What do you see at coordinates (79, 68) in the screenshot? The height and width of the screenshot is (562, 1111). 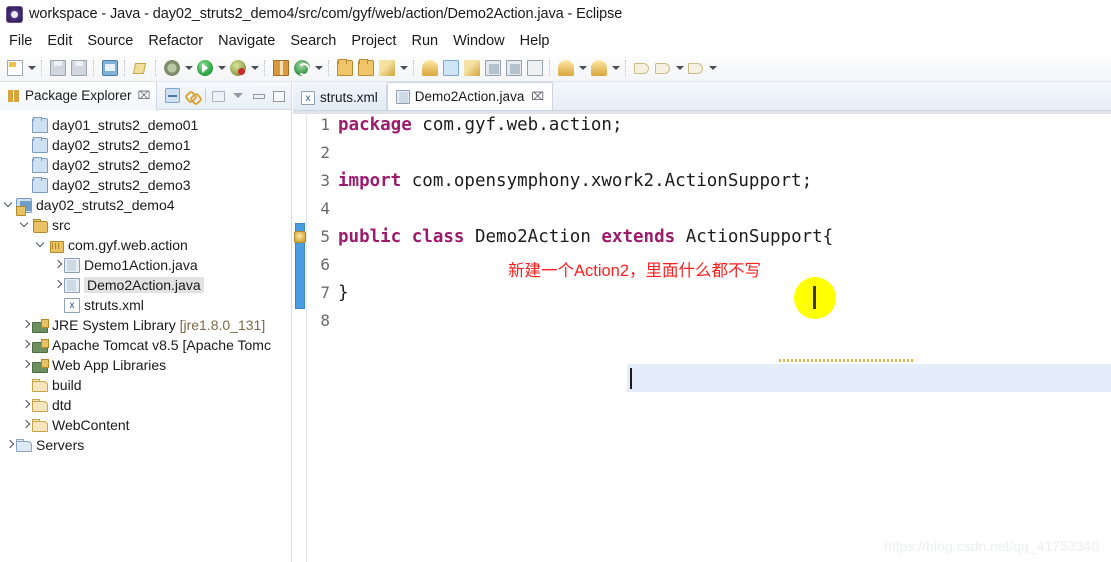 I see `save-all-icon` at bounding box center [79, 68].